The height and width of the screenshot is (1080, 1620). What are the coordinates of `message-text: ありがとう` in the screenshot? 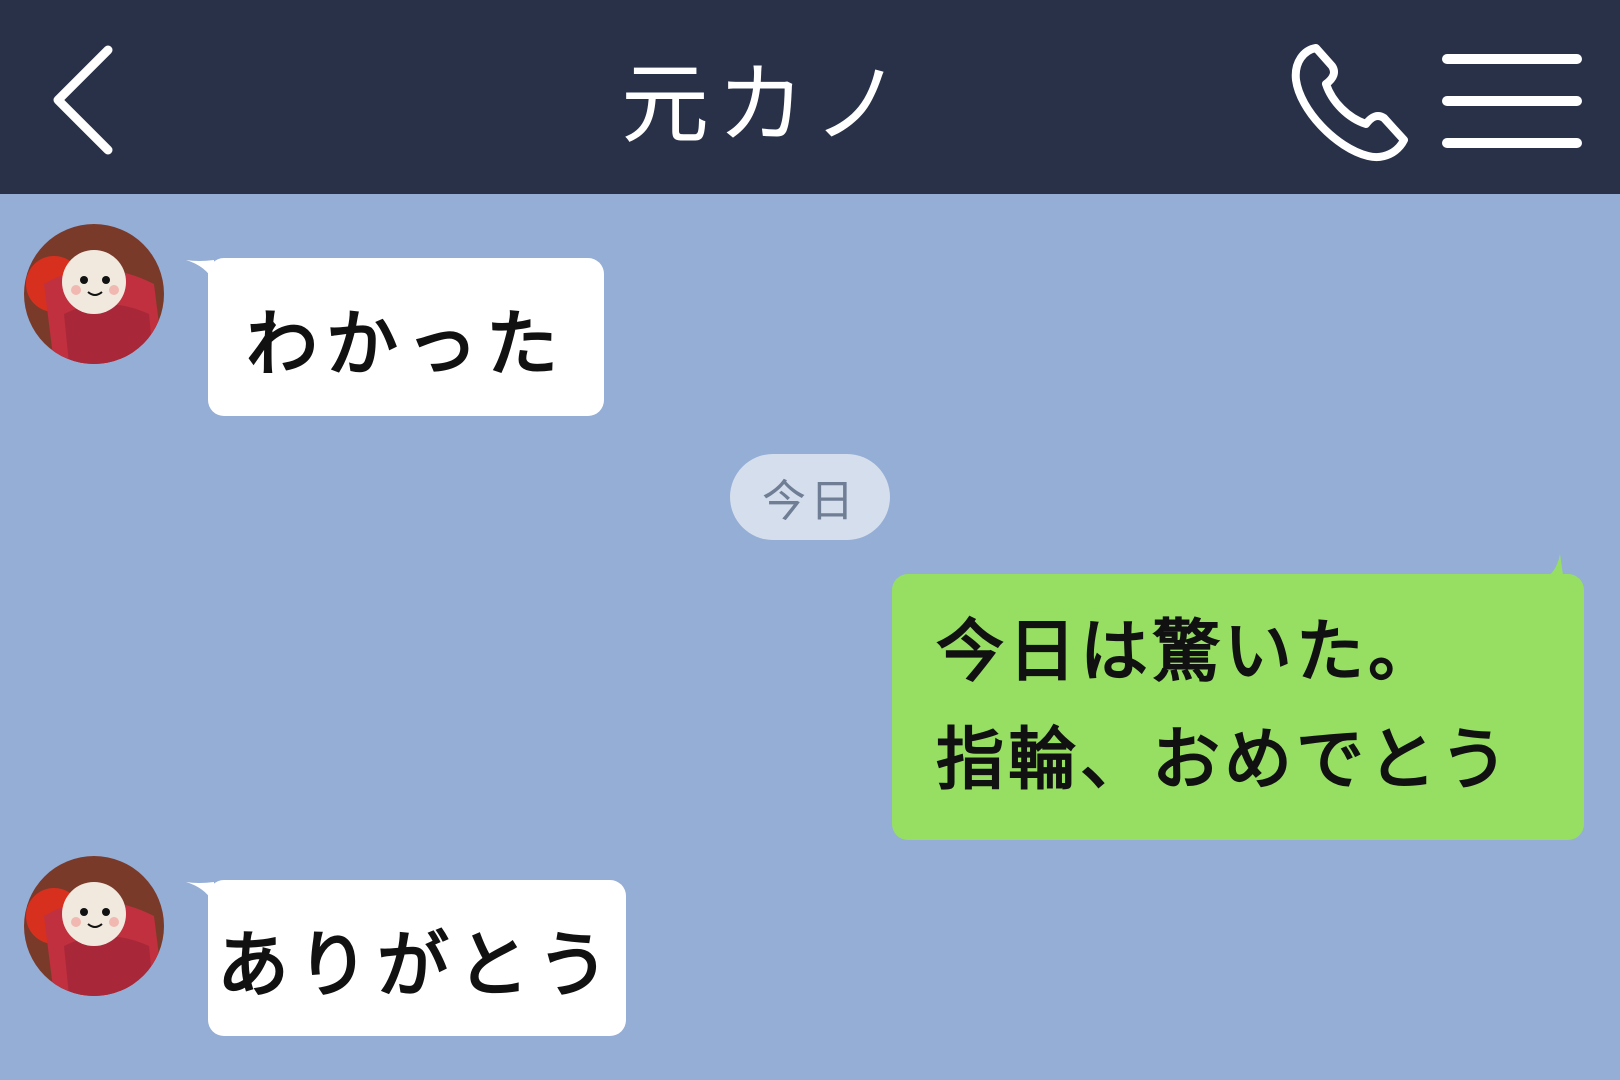 It's located at (416, 964).